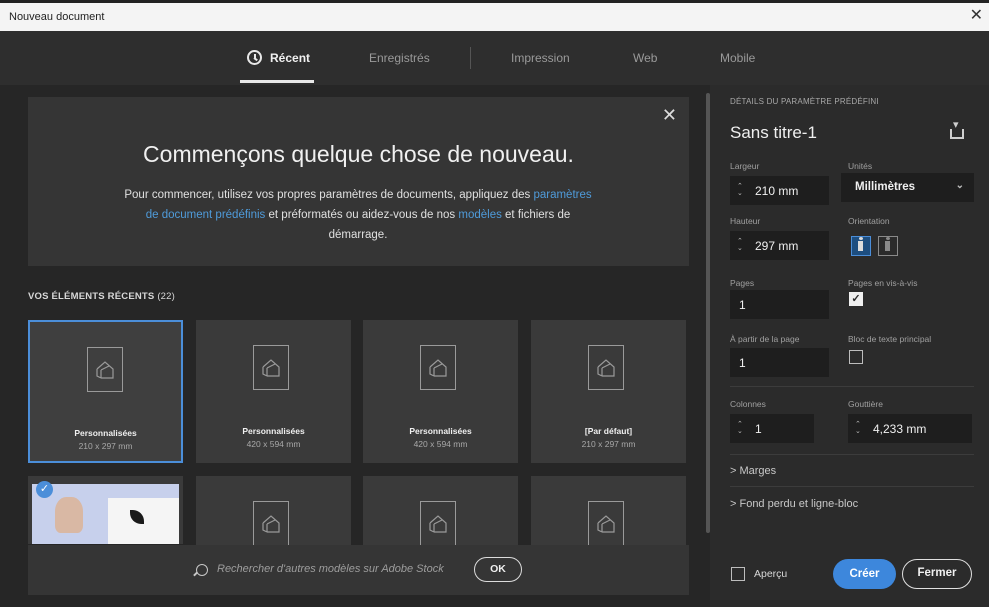 The image size is (989, 607). What do you see at coordinates (937, 574) in the screenshot?
I see `close-button: Fermer` at bounding box center [937, 574].